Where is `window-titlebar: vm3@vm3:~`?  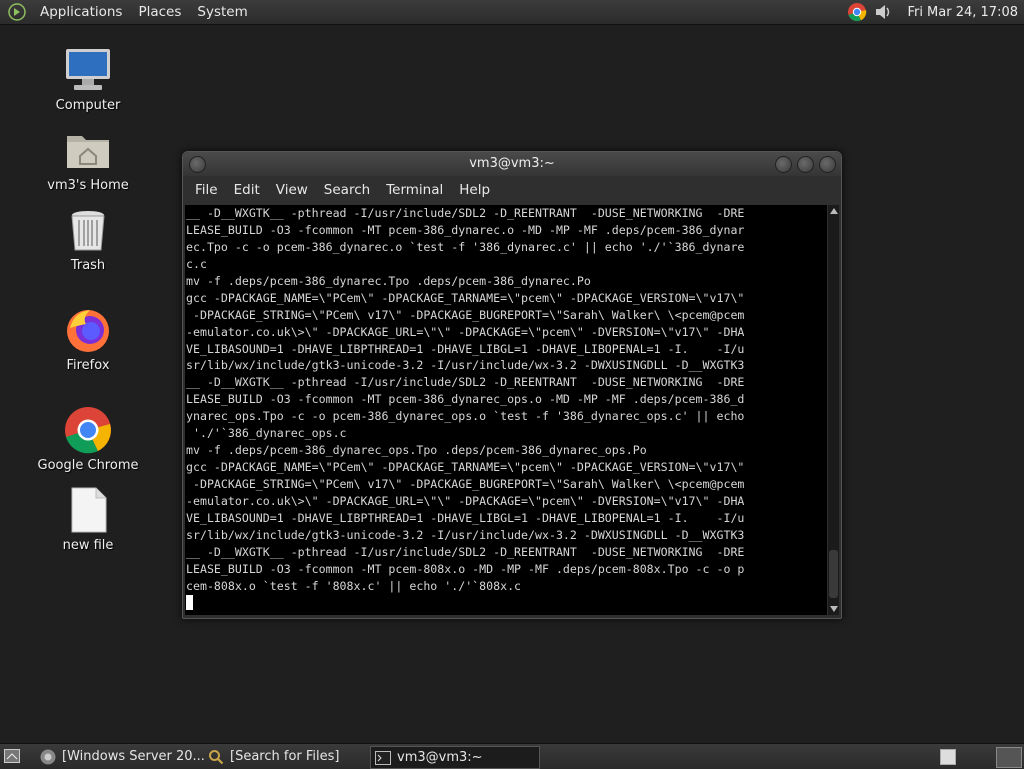 window-titlebar: vm3@vm3:~ is located at coordinates (512, 164).